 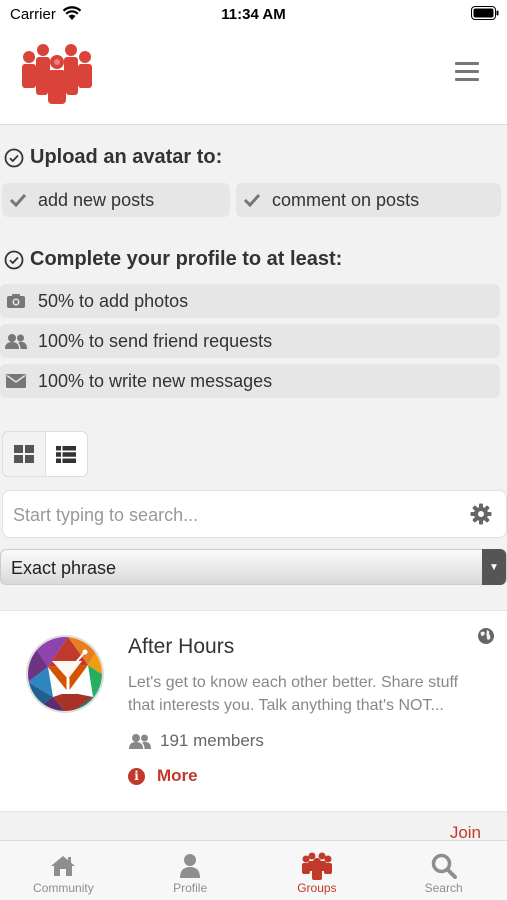 I want to click on tab-bar: Community Profile Groups Search, so click(x=253, y=870).